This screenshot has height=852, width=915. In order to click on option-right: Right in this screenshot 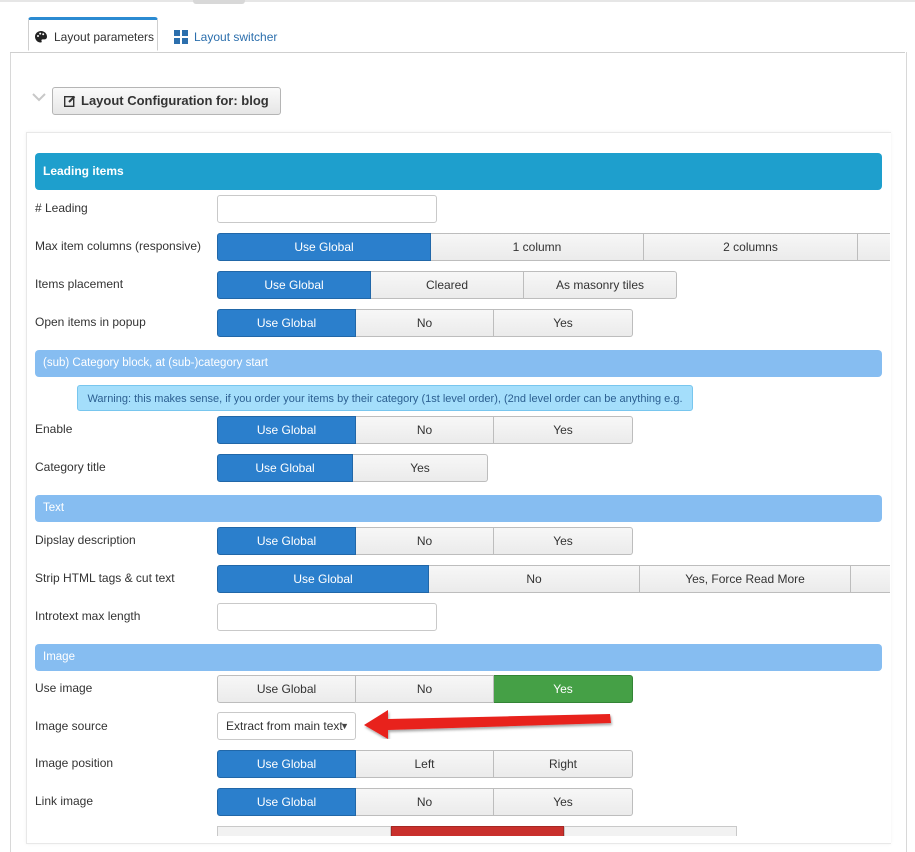, I will do `click(563, 764)`.